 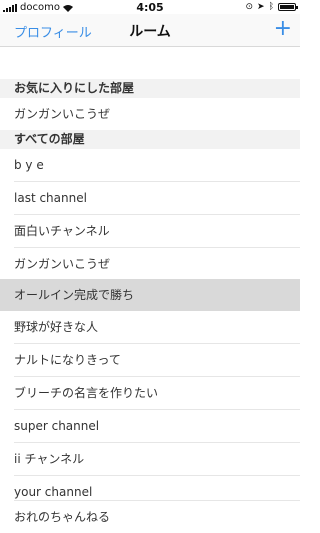 I want to click on page-title: ルーム, so click(x=150, y=32).